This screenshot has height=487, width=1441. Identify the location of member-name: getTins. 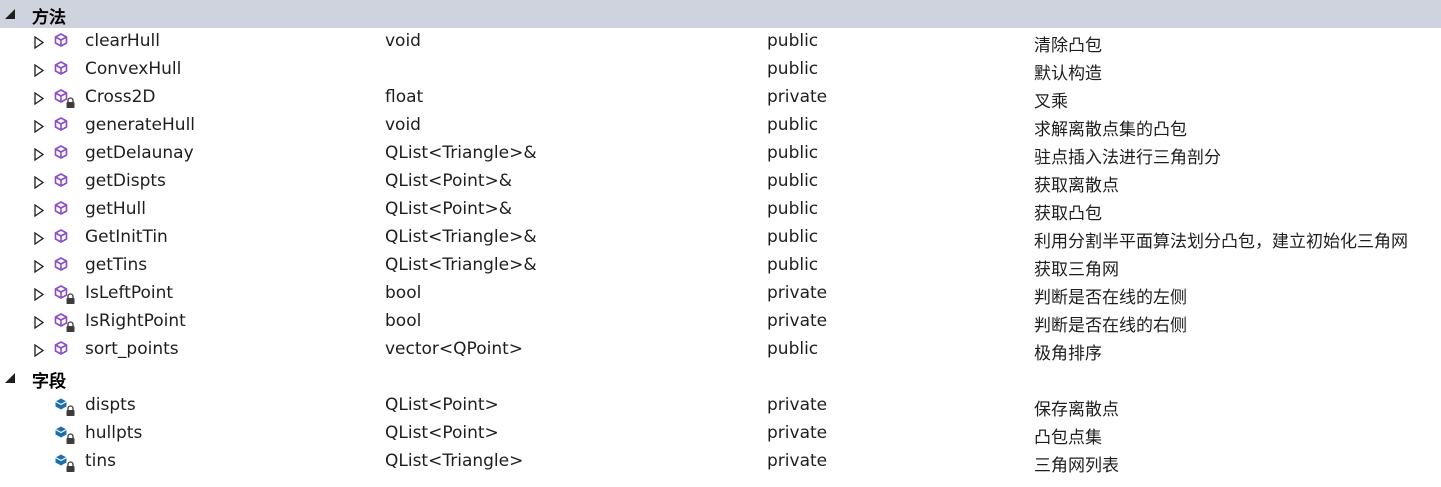
(116, 265).